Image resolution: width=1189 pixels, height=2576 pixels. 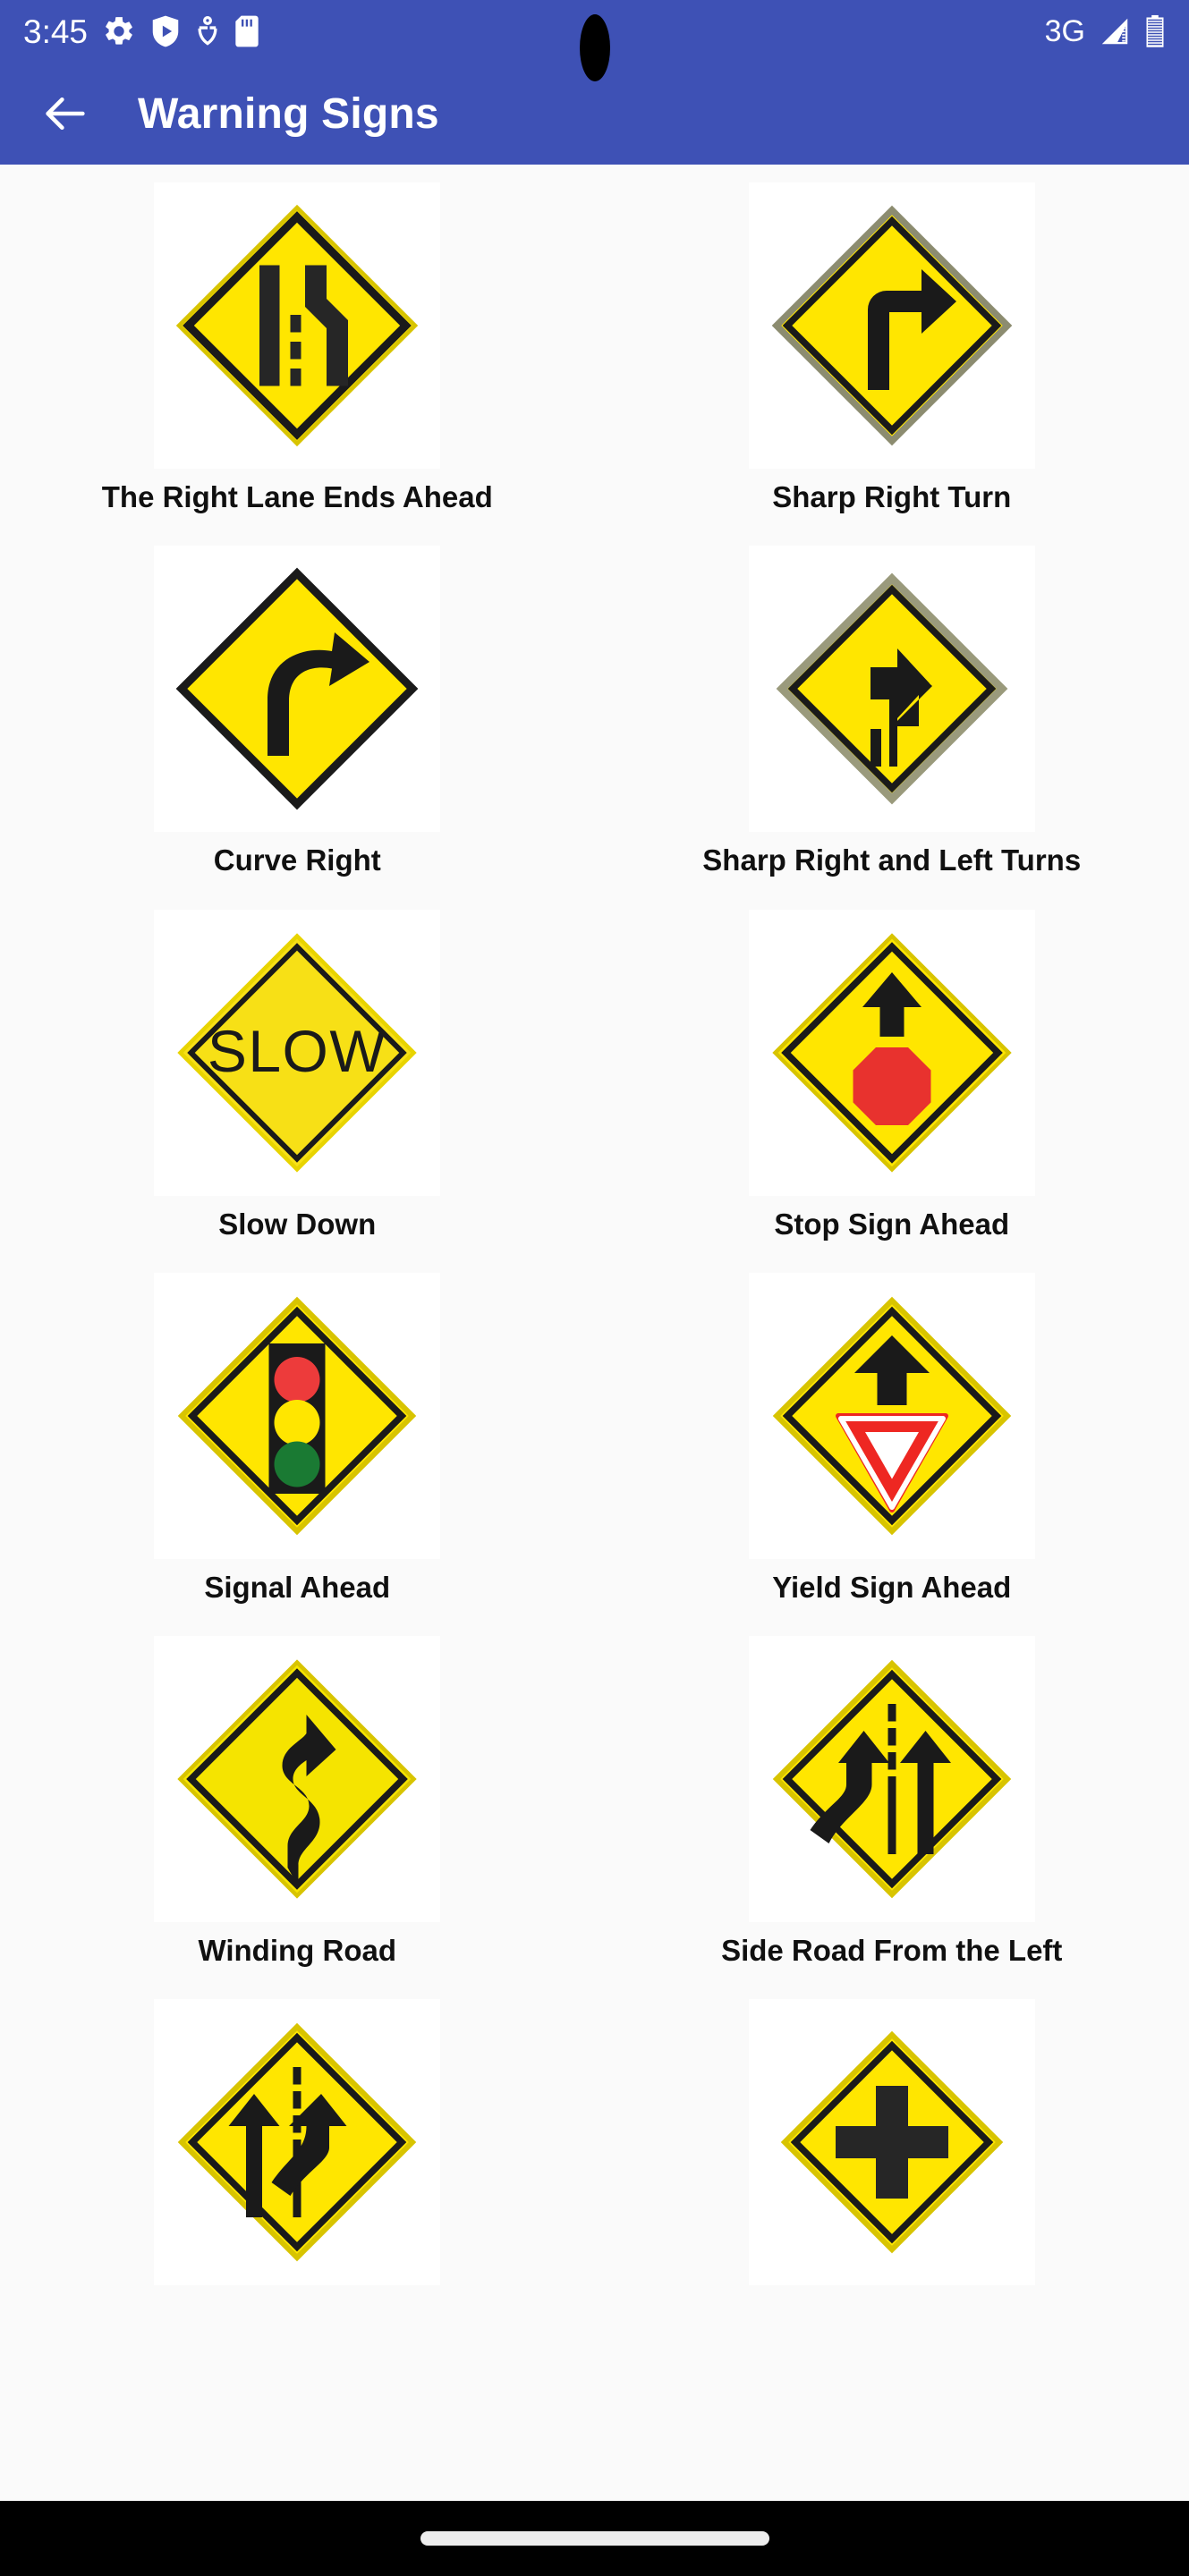 What do you see at coordinates (1064, 31) in the screenshot?
I see `network-type-label: 3G` at bounding box center [1064, 31].